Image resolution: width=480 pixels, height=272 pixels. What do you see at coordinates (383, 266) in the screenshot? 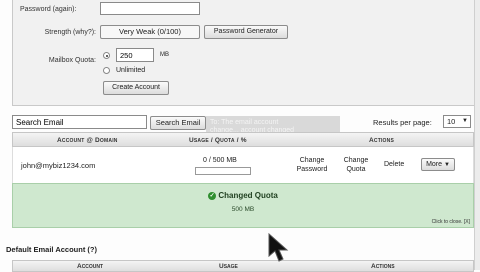
I see `default-column-actions: Actions` at bounding box center [383, 266].